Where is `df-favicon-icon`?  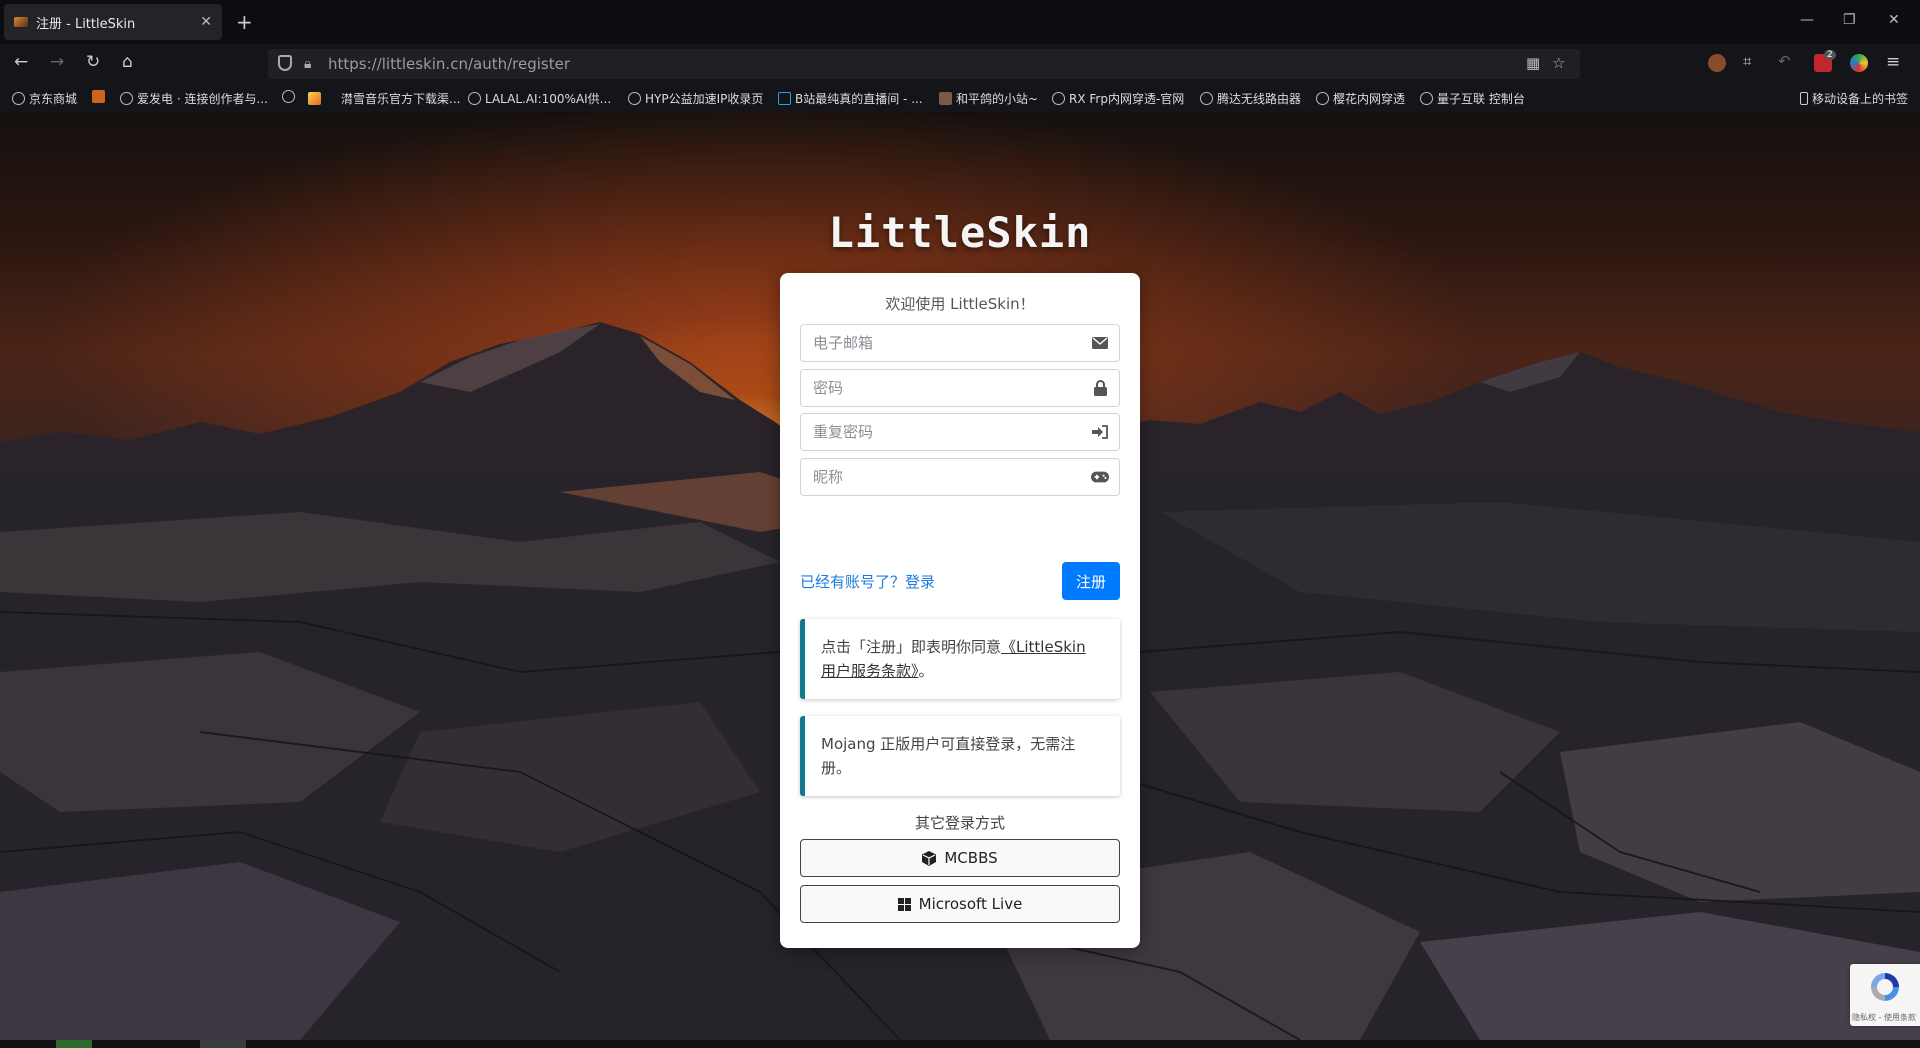 df-favicon-icon is located at coordinates (98, 96).